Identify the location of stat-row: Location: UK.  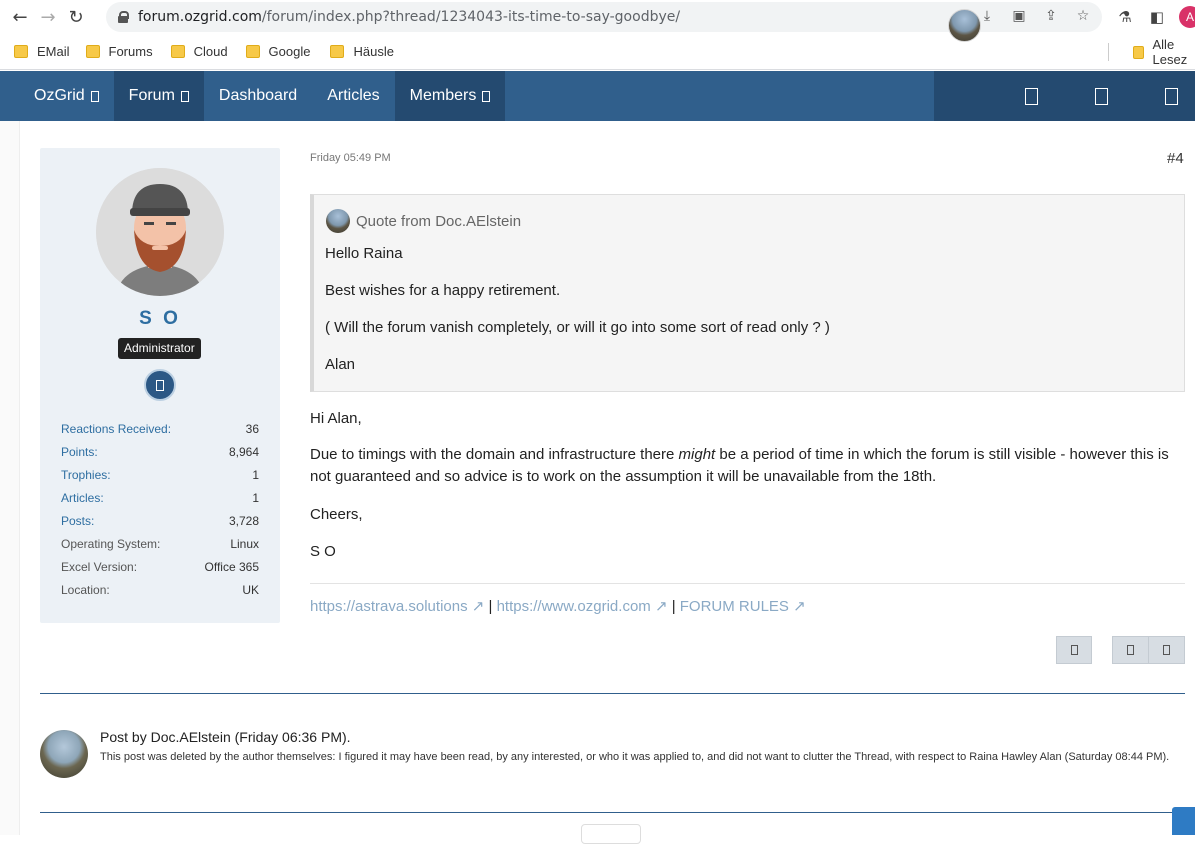
(160, 592).